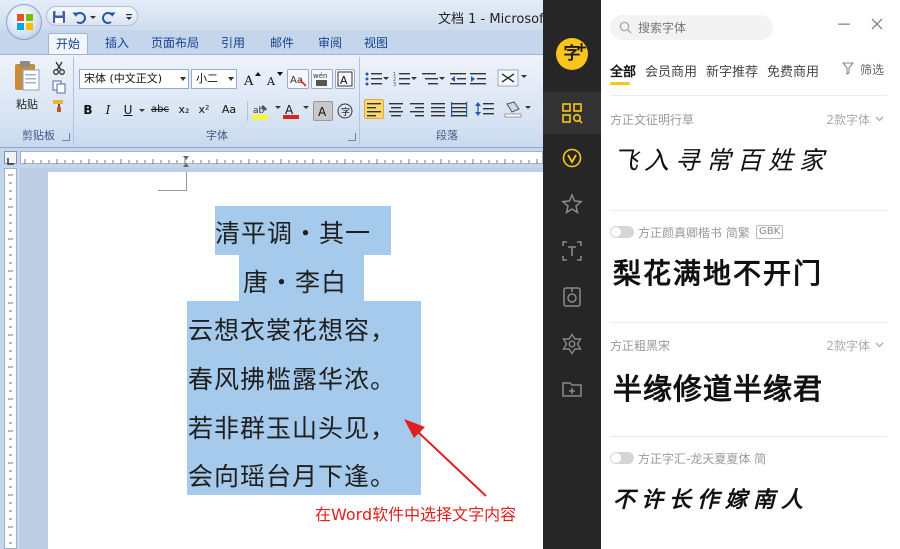  I want to click on paste-button: 粘贴, so click(26, 86).